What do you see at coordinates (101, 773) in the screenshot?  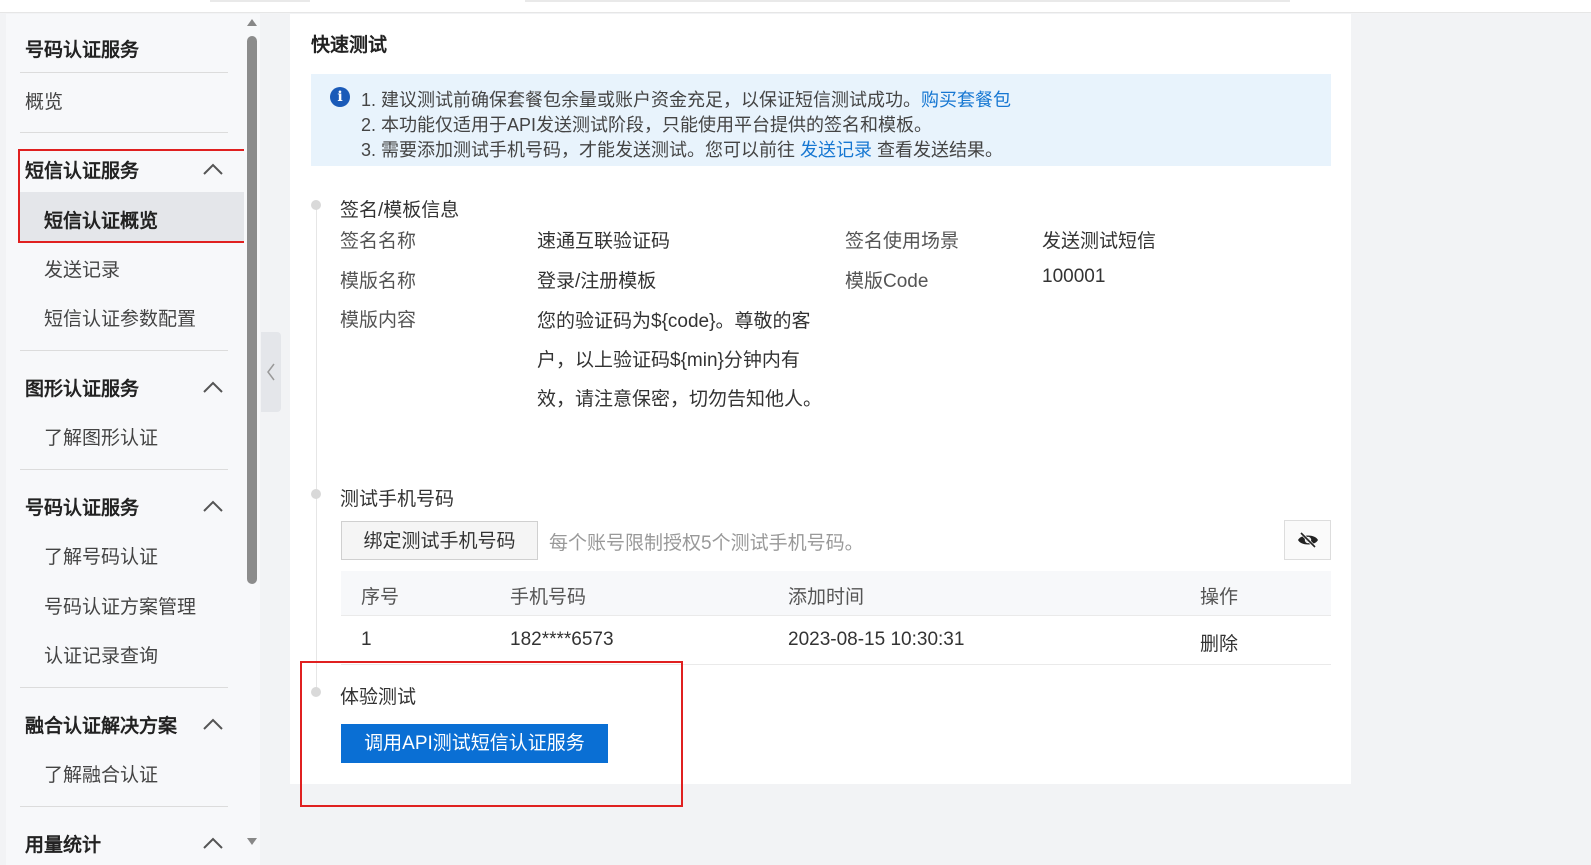 I see `sidebar-item-learn-fusion: 了解融合认证` at bounding box center [101, 773].